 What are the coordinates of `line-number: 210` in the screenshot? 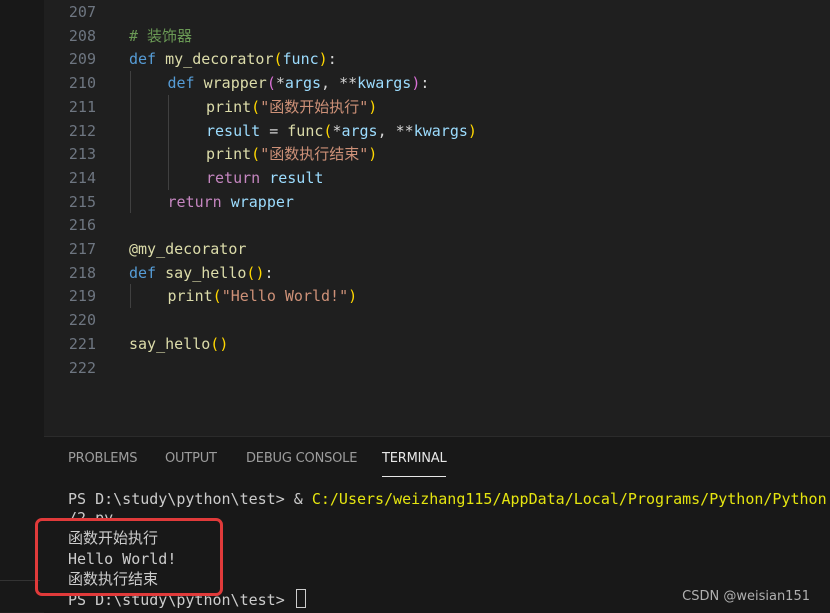 It's located at (82, 83).